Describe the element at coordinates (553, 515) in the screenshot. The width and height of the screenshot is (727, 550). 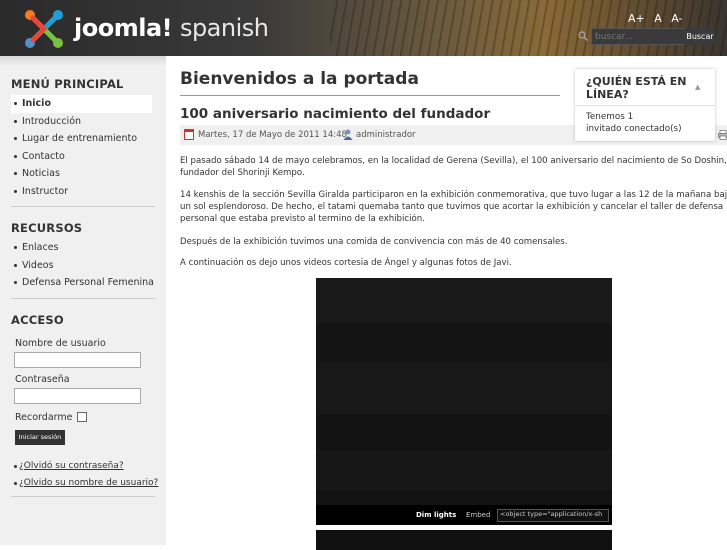
I see `embed-code-field: <object type="application/x-sh` at that location.